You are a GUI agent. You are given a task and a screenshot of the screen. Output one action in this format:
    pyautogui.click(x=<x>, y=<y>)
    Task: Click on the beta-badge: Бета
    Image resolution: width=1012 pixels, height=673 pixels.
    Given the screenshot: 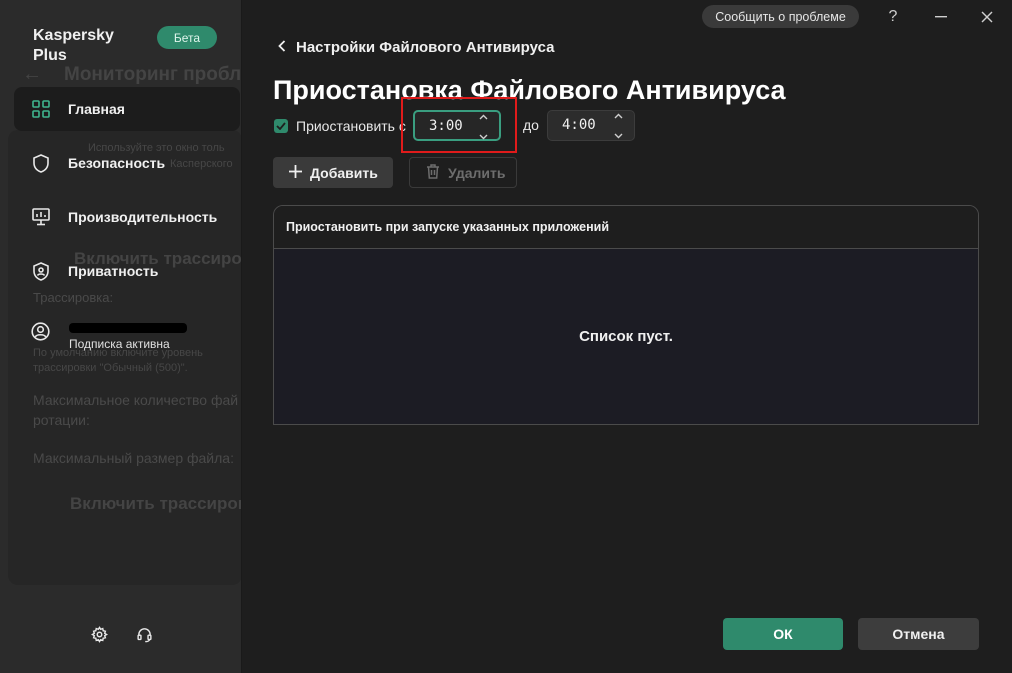 What is the action you would take?
    pyautogui.click(x=187, y=37)
    